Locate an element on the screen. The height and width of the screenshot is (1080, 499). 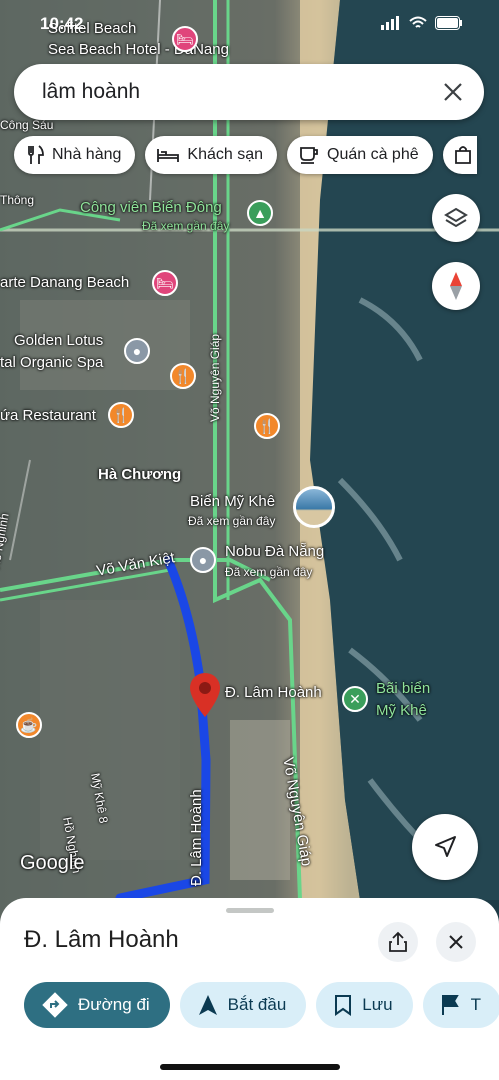
chip-label: Nhà hàng is located at coordinates (87, 154).